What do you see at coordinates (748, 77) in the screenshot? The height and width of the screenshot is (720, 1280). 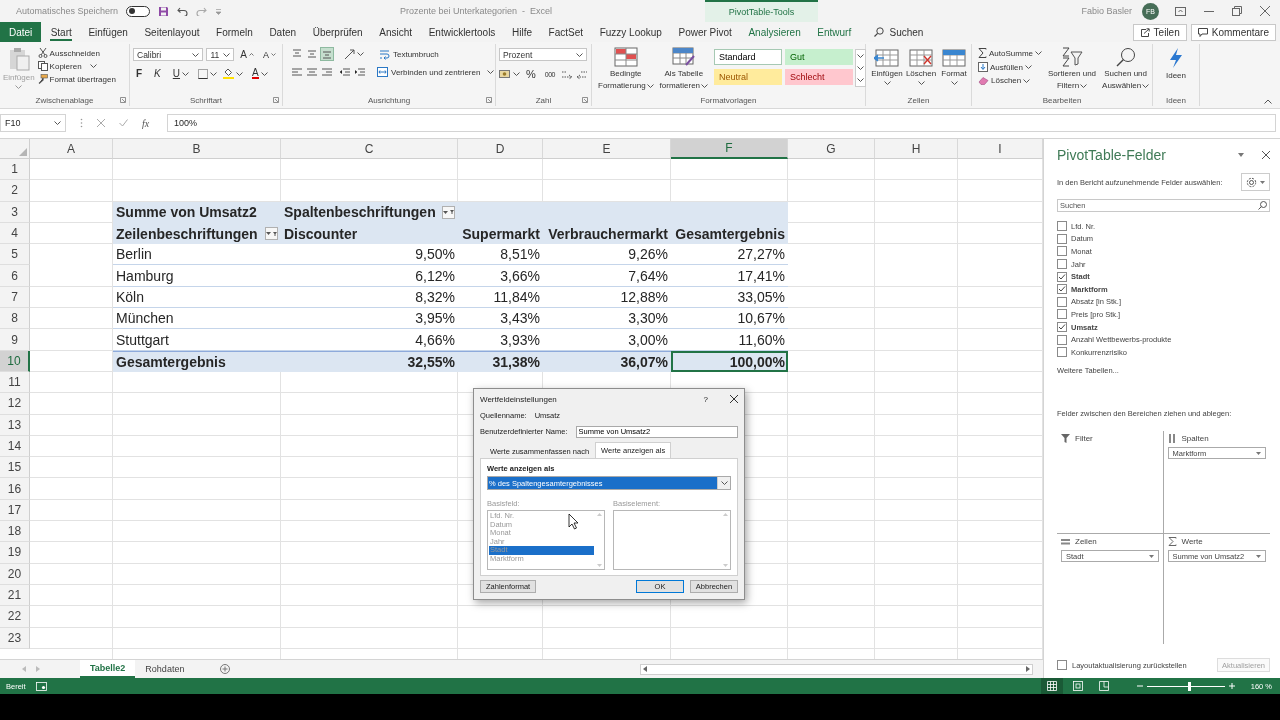 I see `cell-style-option: Neutral` at bounding box center [748, 77].